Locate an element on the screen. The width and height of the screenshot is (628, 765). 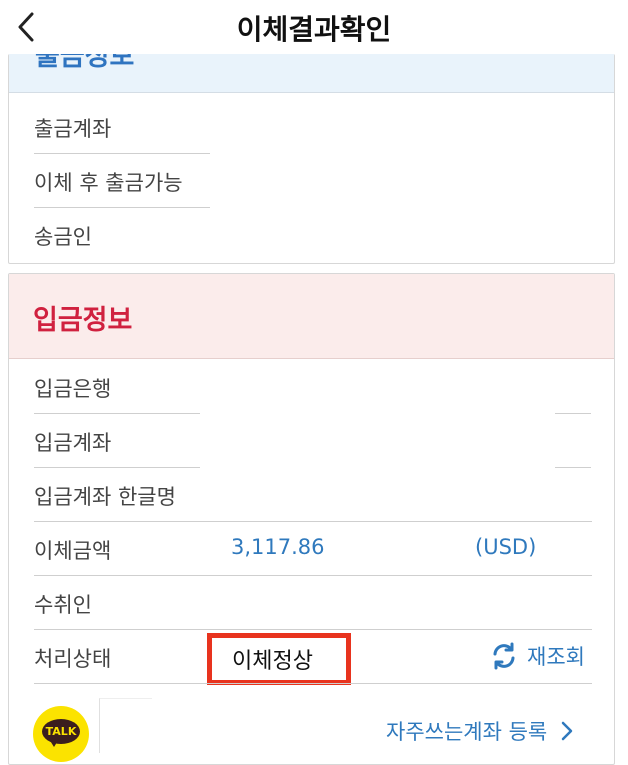
withdraw-account-row: 출금계좌 is located at coordinates (311, 127).